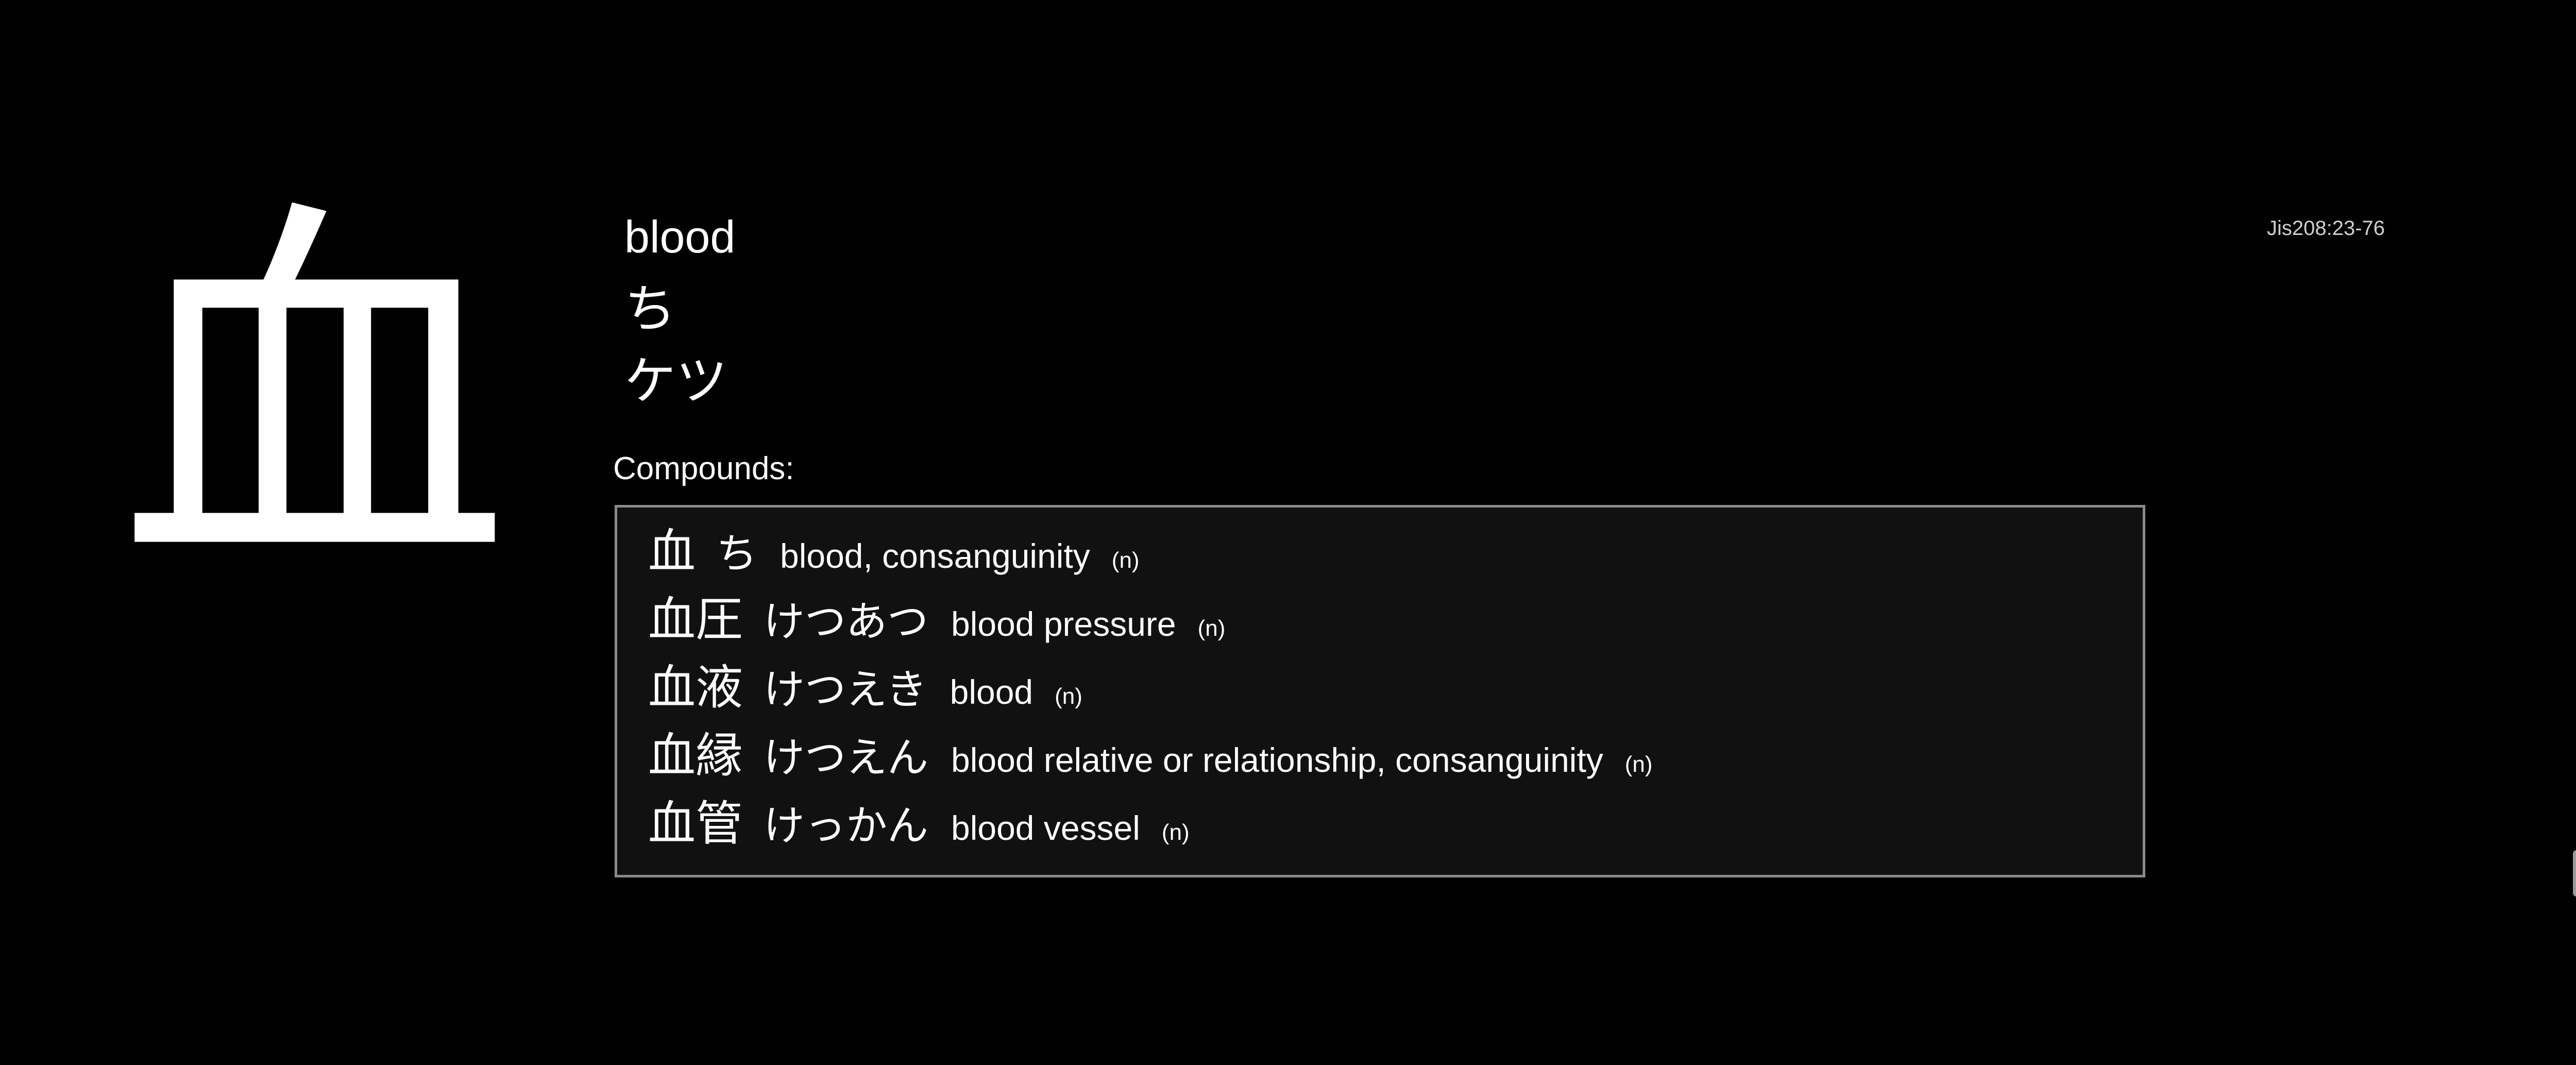 This screenshot has height=1065, width=2576. I want to click on compound-word: 血管, so click(695, 823).